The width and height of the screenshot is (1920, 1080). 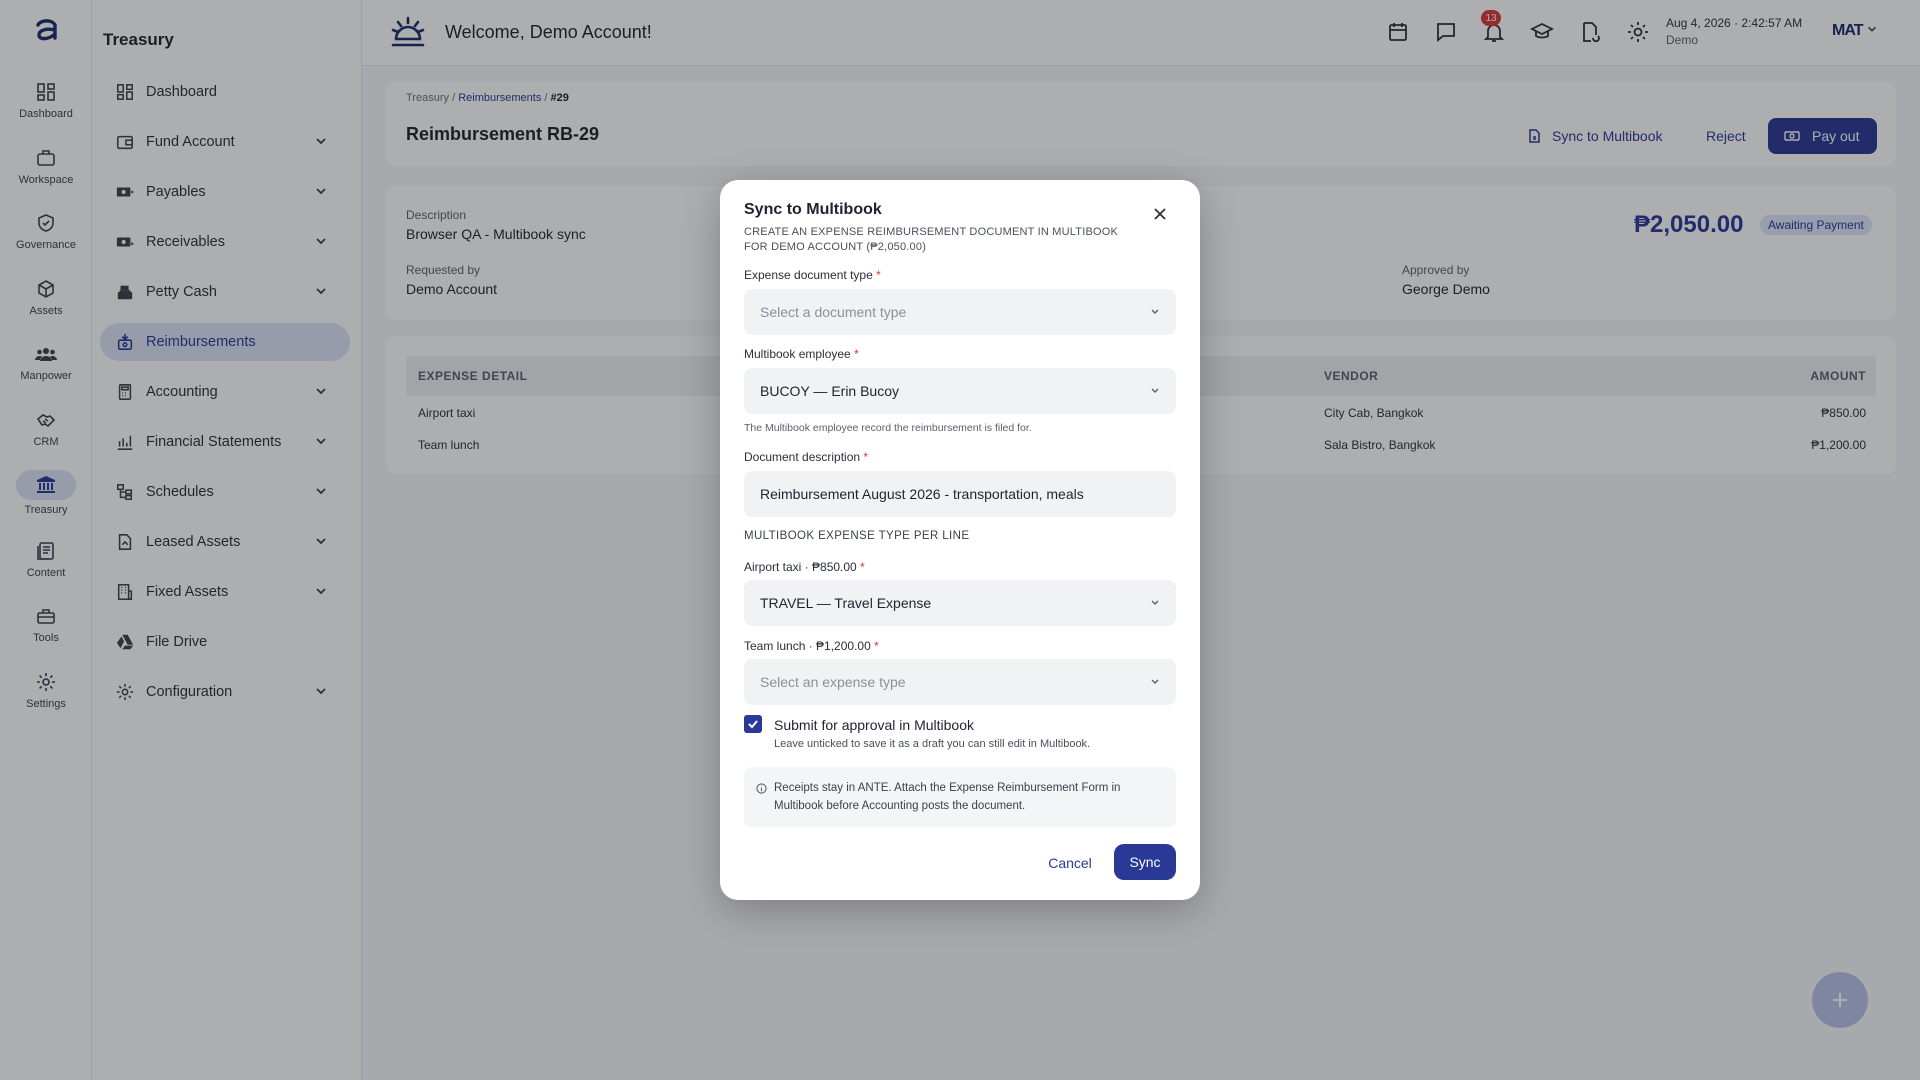 What do you see at coordinates (833, 312) in the screenshot?
I see `doc-type-placeholder: Select a document type` at bounding box center [833, 312].